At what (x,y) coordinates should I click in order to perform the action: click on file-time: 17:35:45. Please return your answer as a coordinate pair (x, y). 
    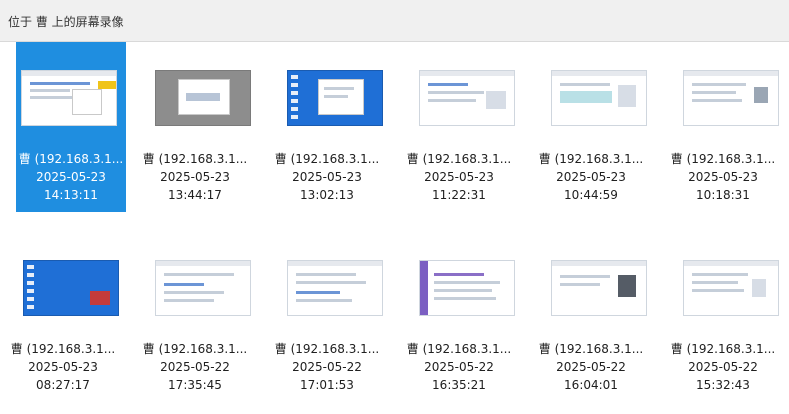
    Looking at the image, I should click on (195, 385).